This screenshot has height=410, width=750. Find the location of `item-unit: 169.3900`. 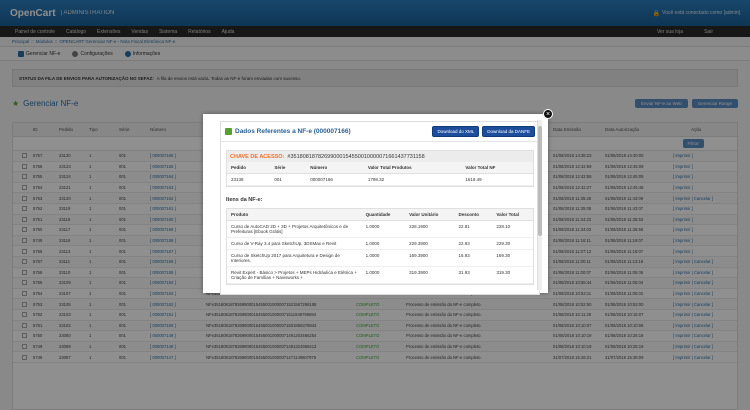

item-unit: 169.3900 is located at coordinates (430, 258).